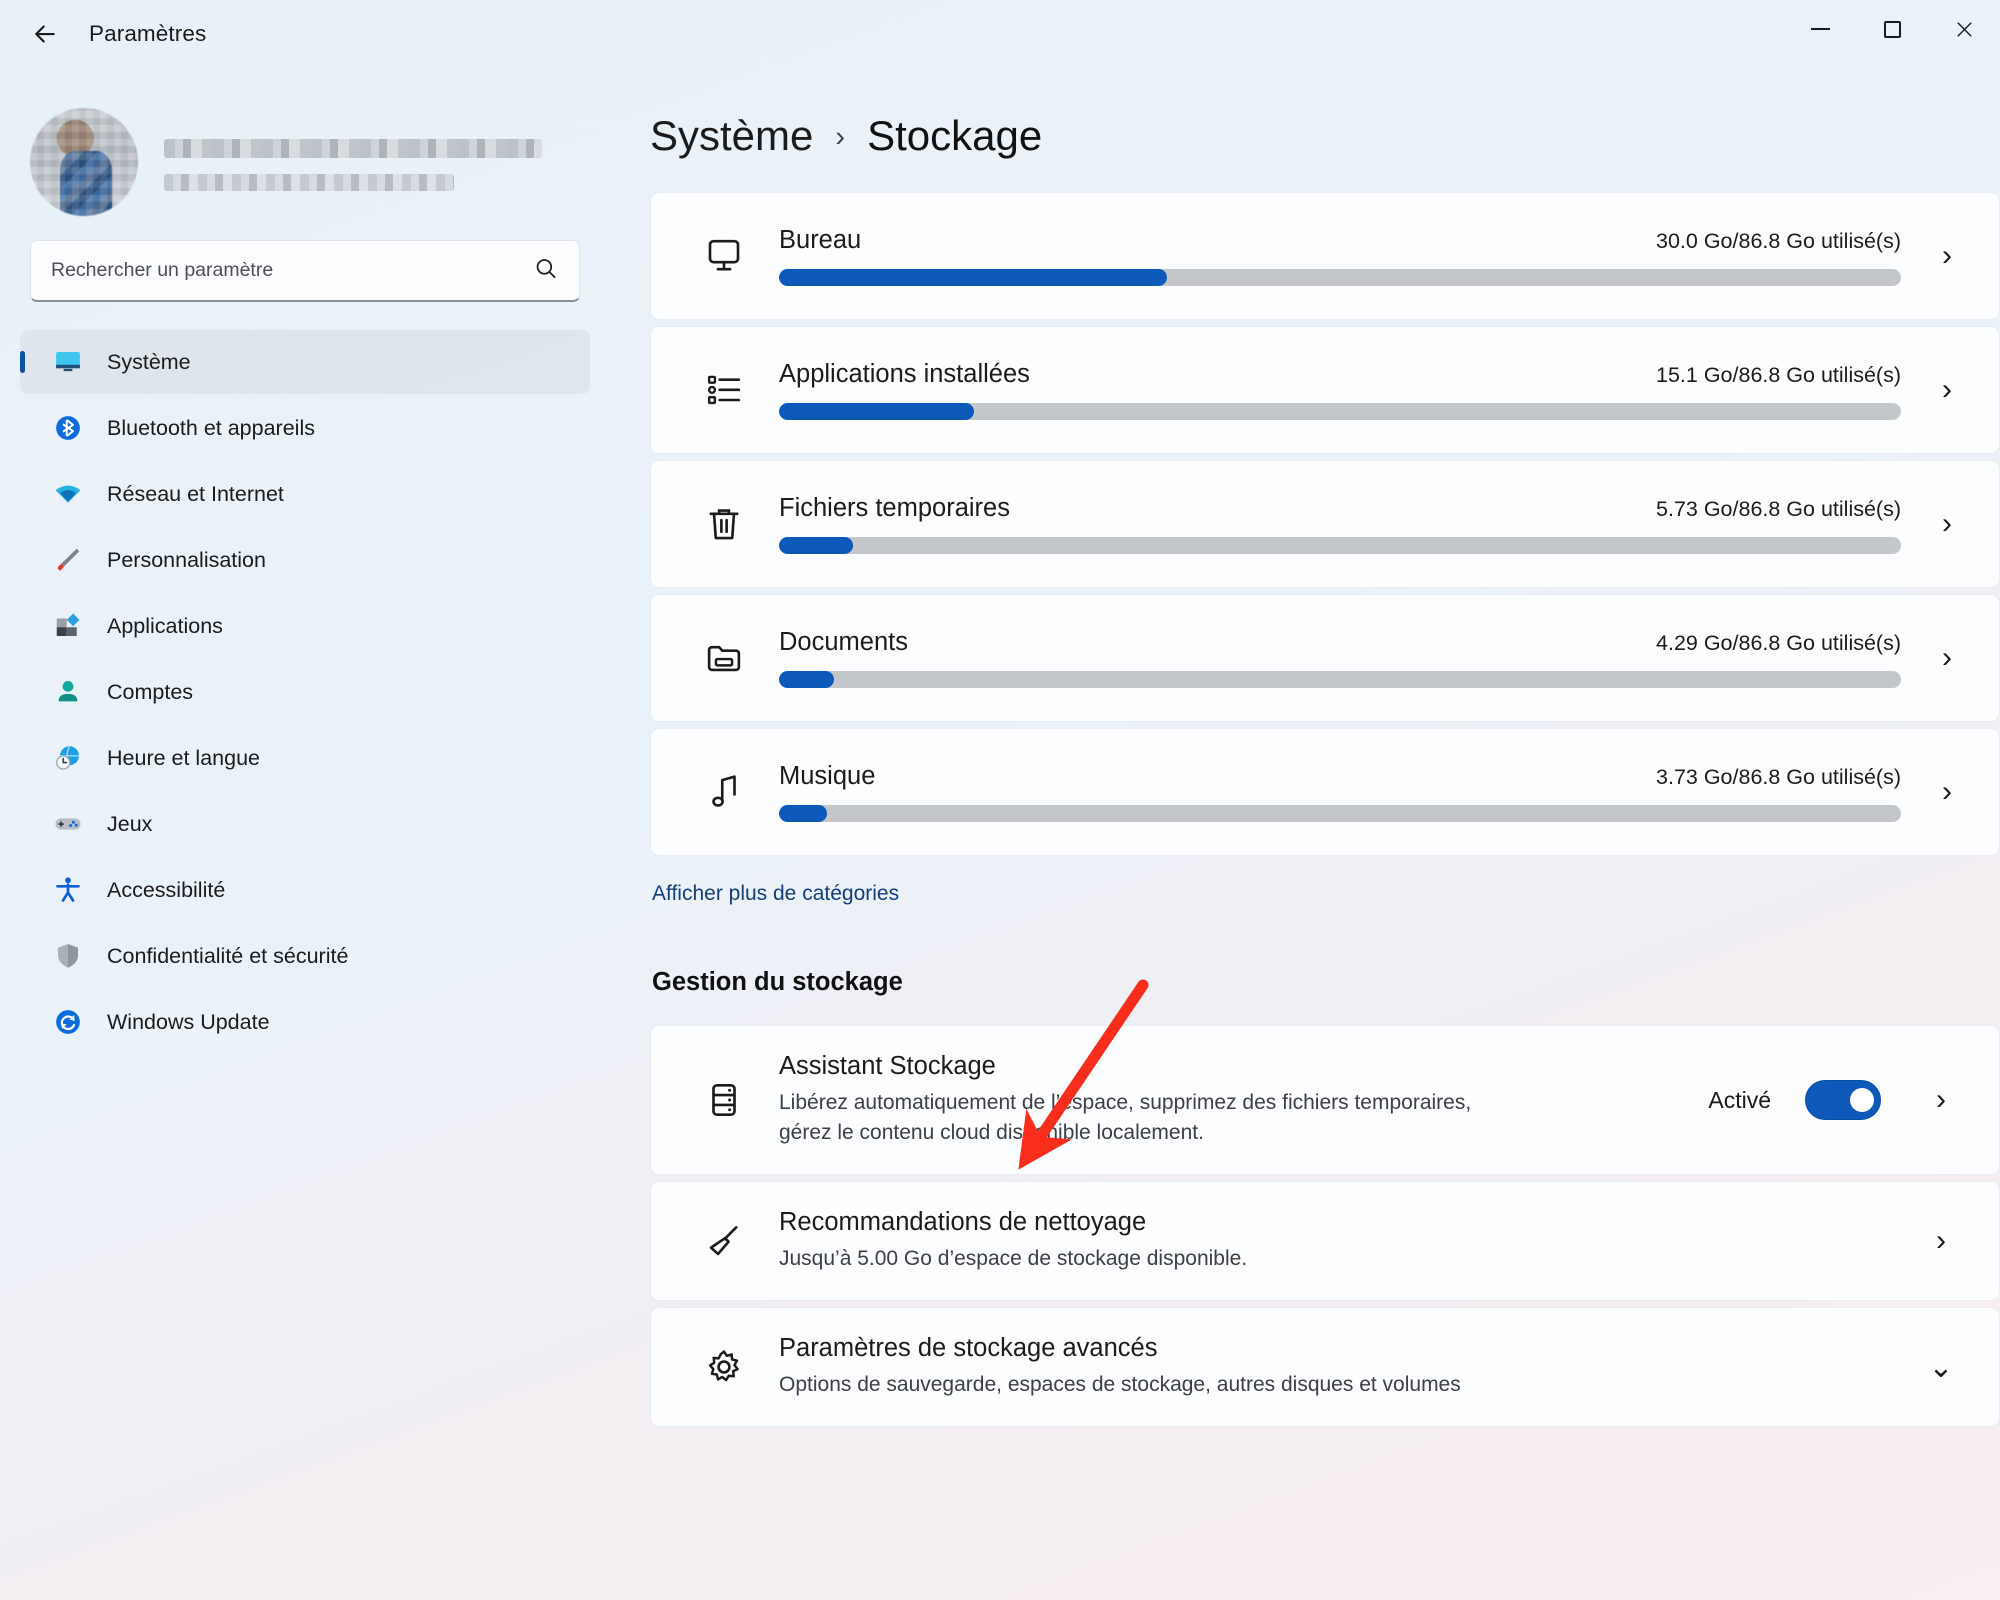 The height and width of the screenshot is (1600, 2000). Describe the element at coordinates (165, 625) in the screenshot. I see `sidebar-item-label: Applications` at that location.